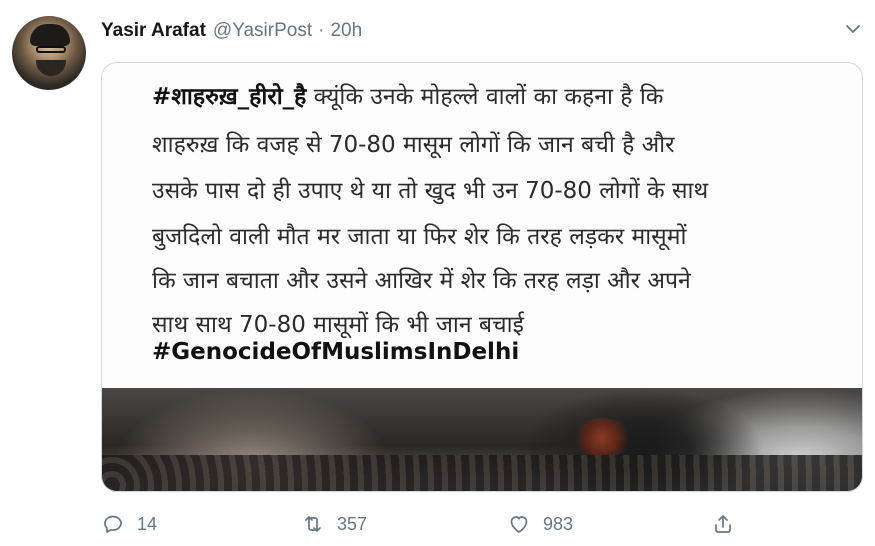  What do you see at coordinates (540, 524) in the screenshot?
I see `like-button: 983` at bounding box center [540, 524].